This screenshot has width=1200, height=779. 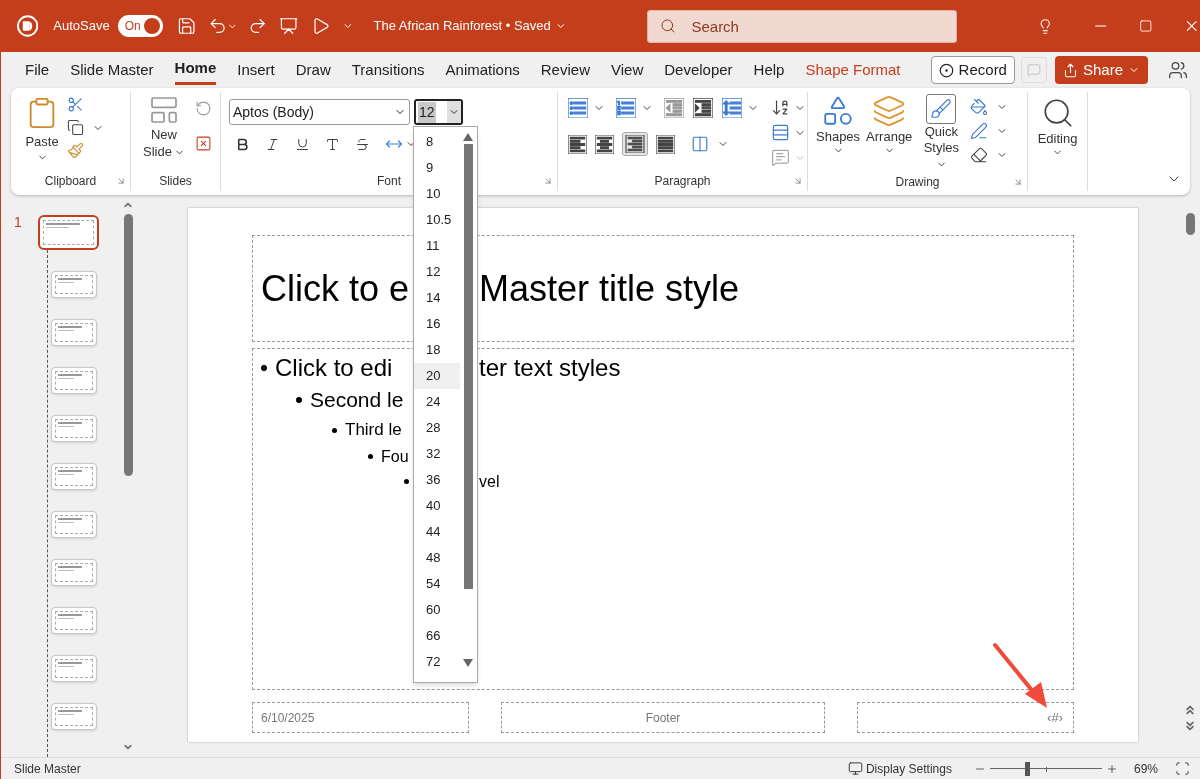 What do you see at coordinates (75, 127) in the screenshot?
I see `copy-icon` at bounding box center [75, 127].